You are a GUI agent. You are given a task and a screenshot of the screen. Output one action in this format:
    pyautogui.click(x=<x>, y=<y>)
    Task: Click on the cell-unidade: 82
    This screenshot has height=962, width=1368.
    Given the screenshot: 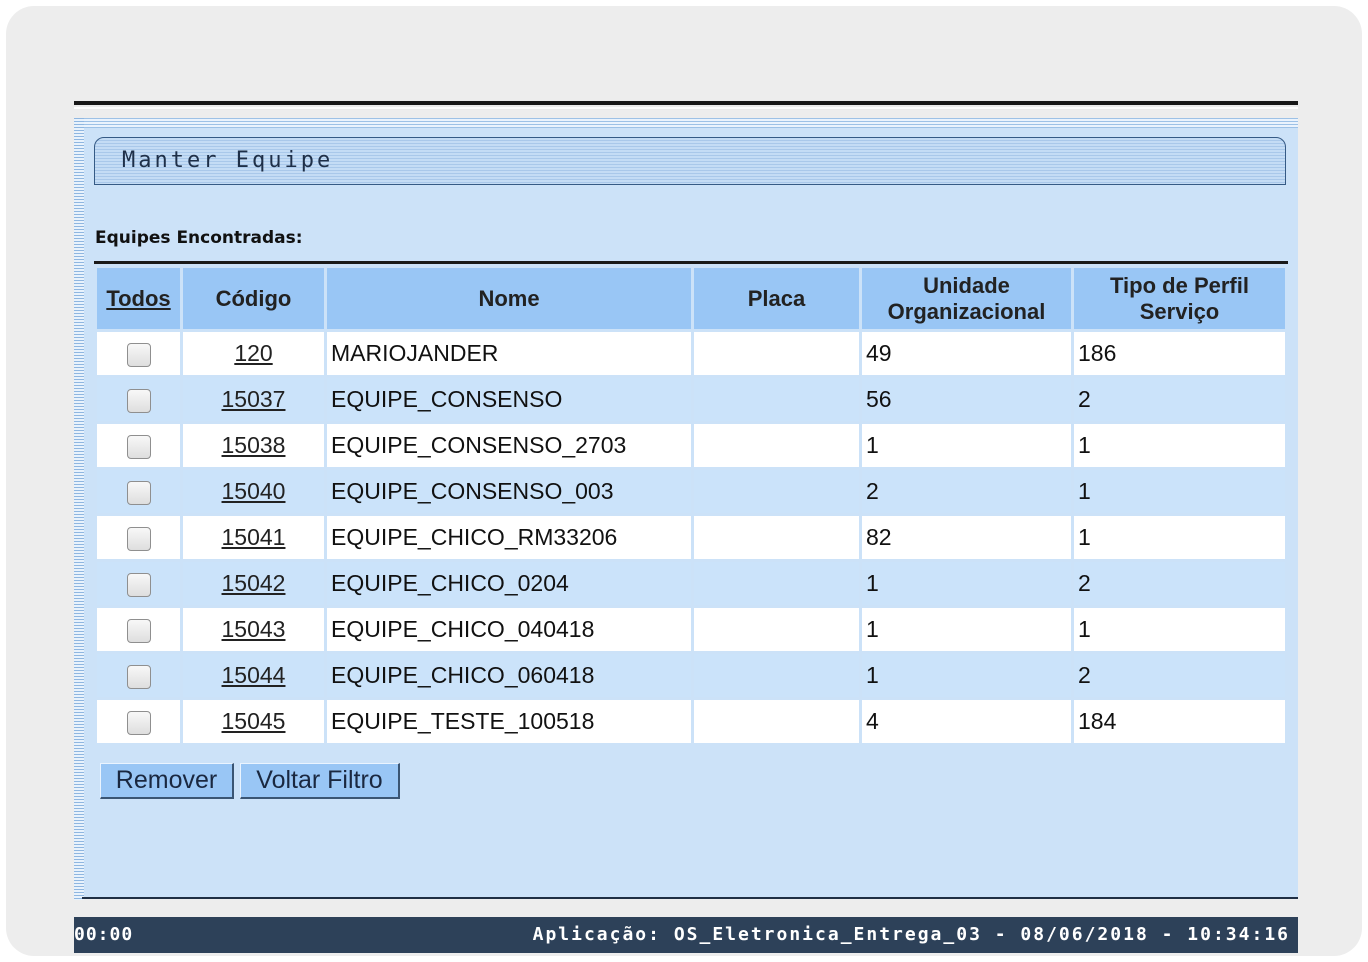 What is the action you would take?
    pyautogui.click(x=966, y=537)
    